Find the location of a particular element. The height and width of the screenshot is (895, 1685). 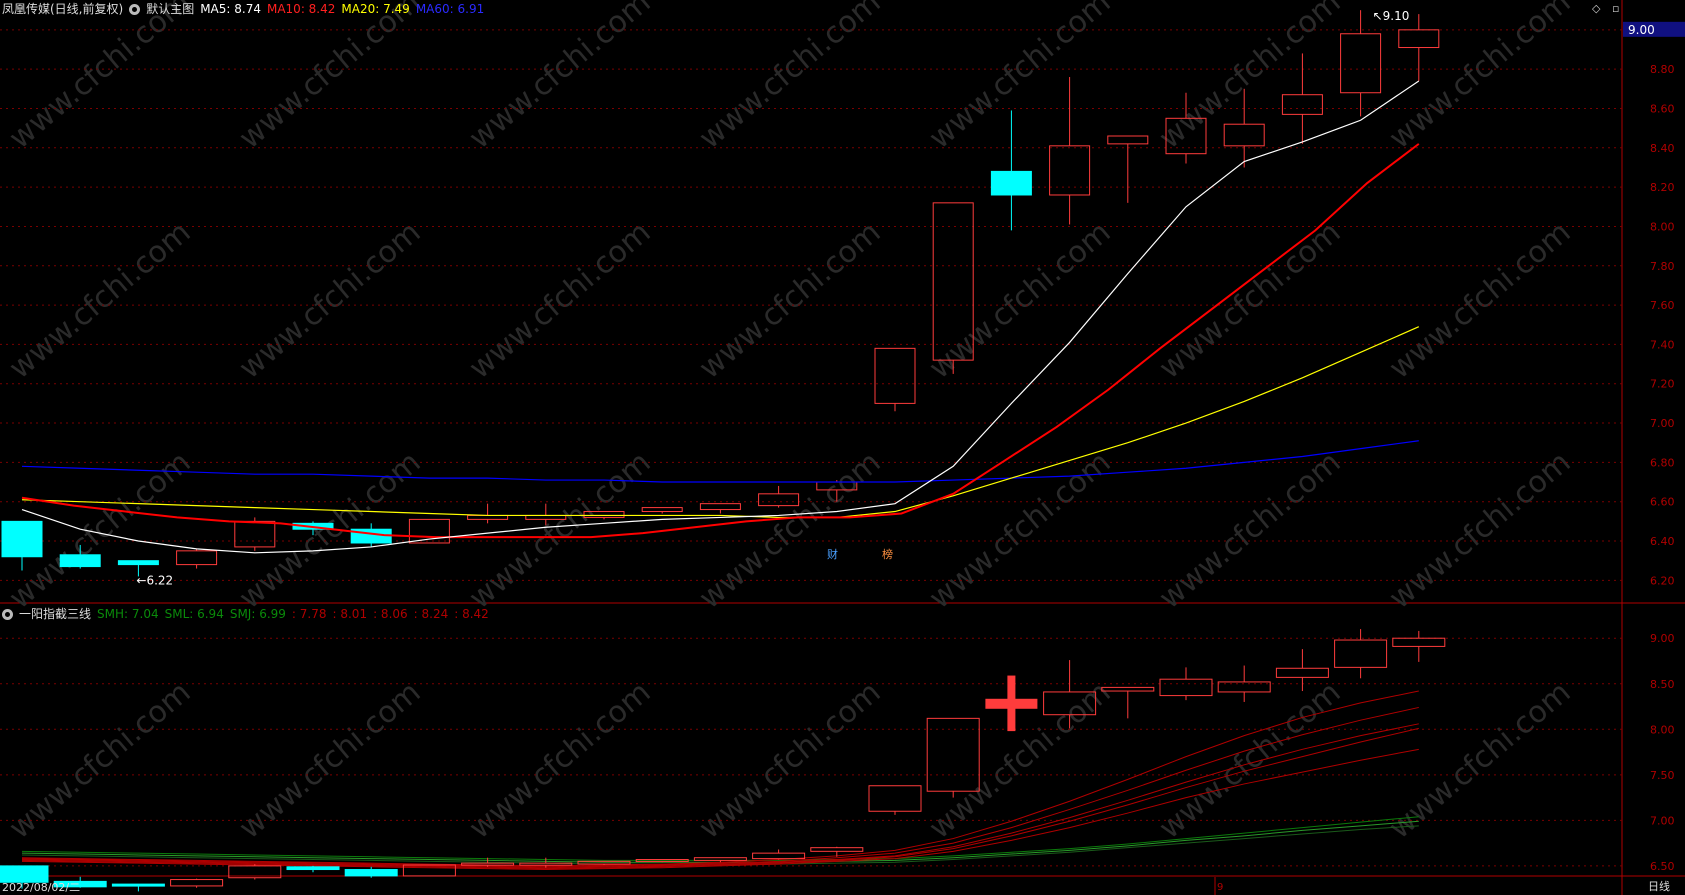

high-price-label: ↖9.10 is located at coordinates (1391, 16).